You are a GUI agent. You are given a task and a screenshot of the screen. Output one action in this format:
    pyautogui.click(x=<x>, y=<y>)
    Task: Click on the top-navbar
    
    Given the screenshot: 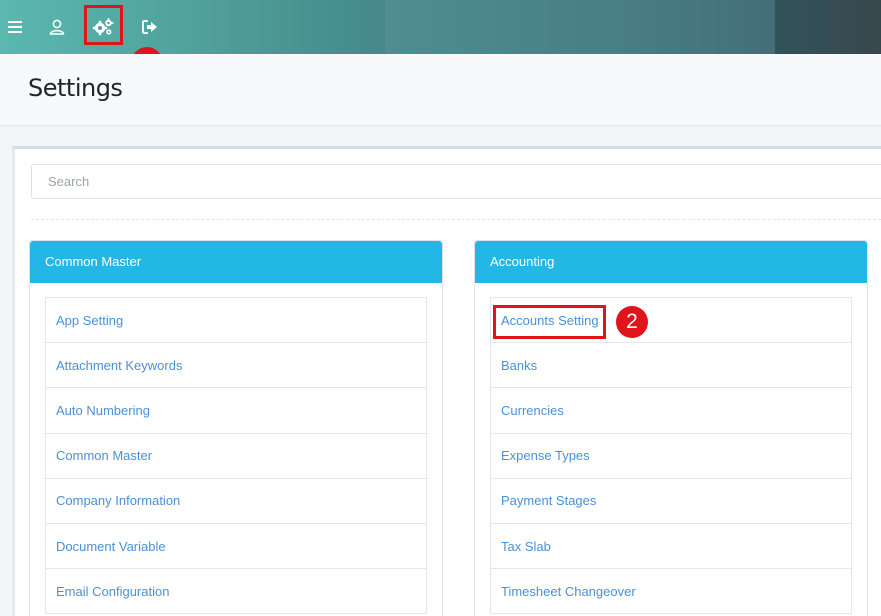 What is the action you would take?
    pyautogui.click(x=440, y=27)
    